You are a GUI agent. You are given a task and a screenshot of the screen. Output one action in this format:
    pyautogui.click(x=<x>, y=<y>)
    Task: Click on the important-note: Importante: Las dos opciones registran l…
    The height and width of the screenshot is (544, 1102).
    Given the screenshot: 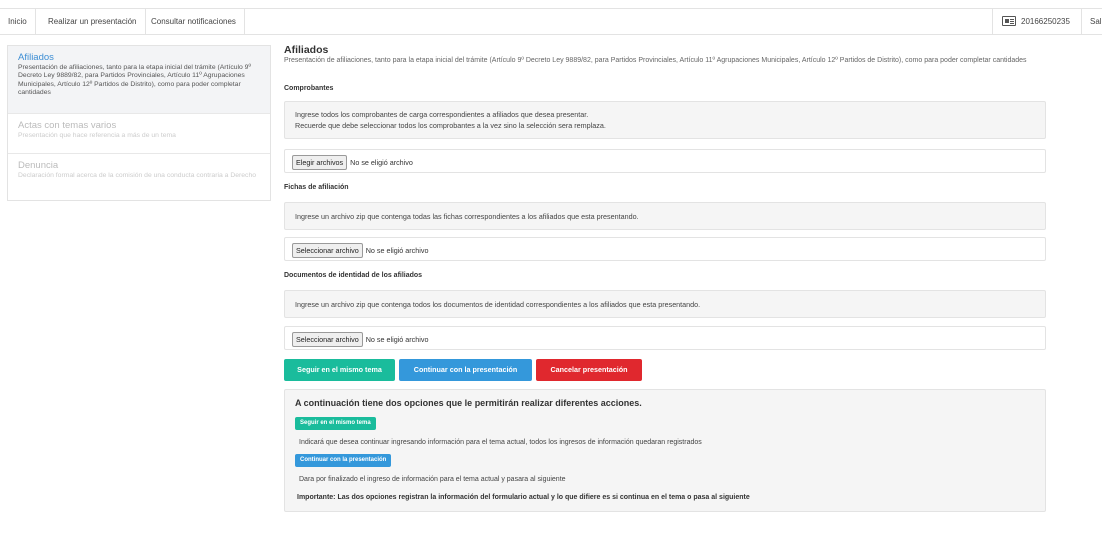 What is the action you would take?
    pyautogui.click(x=523, y=497)
    